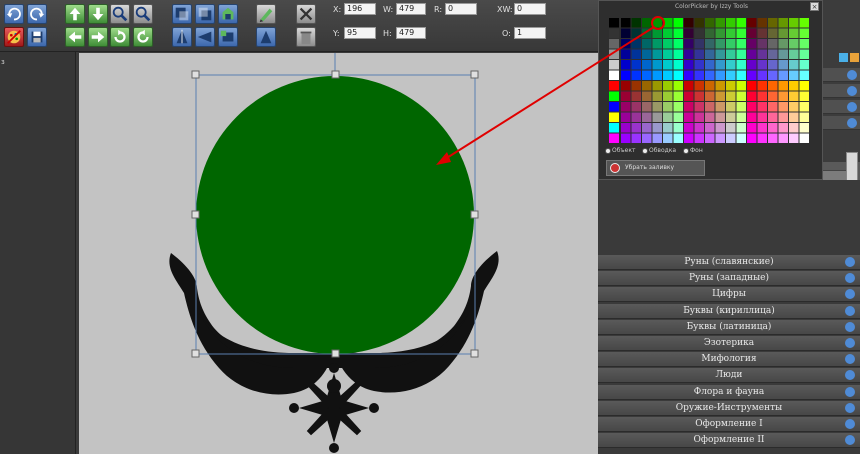 Image resolution: width=860 pixels, height=454 pixels. Describe the element at coordinates (530, 9) in the screenshot. I see `xw-field: 0` at that location.